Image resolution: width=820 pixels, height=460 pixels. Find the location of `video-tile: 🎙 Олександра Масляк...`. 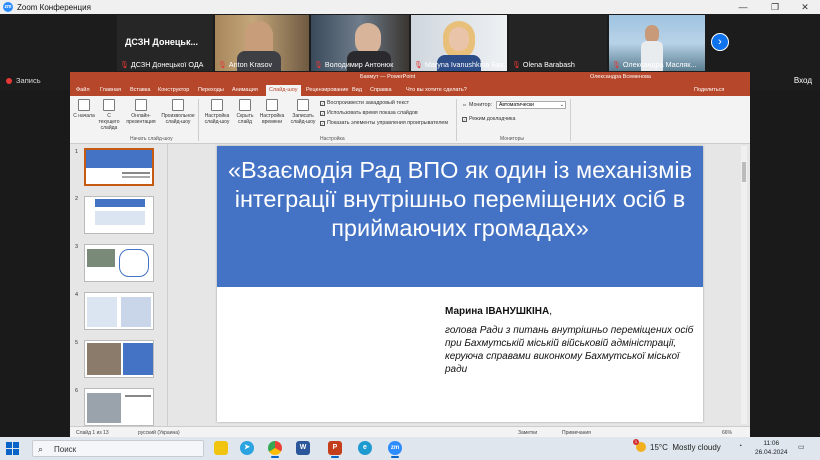

video-tile: 🎙 Олександра Масляк... is located at coordinates (657, 43).